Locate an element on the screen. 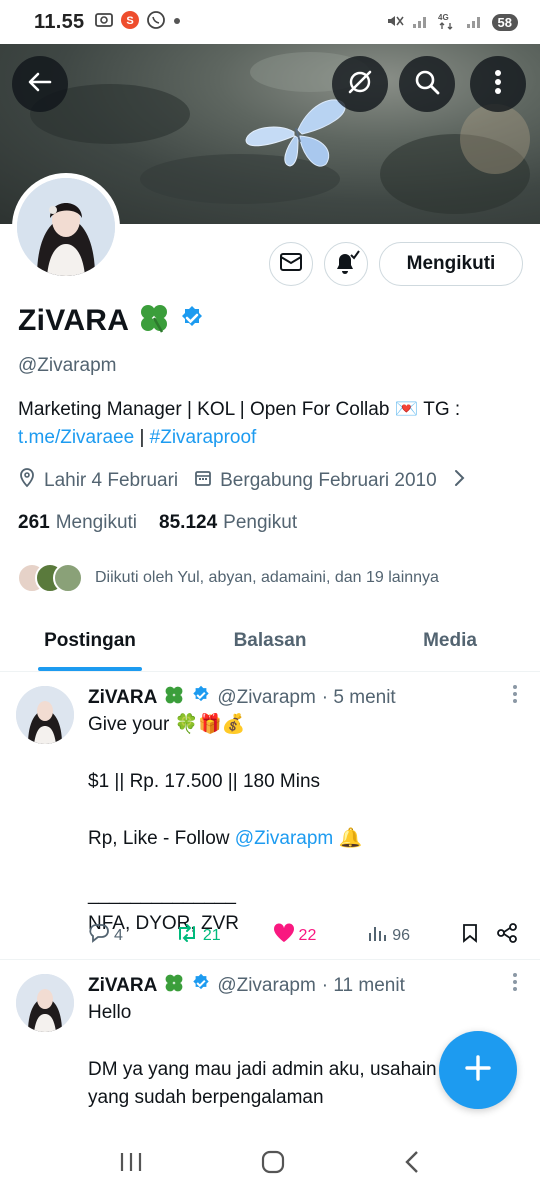 This screenshot has width=540, height=1200. post-time: · 11 menit is located at coordinates (363, 985).